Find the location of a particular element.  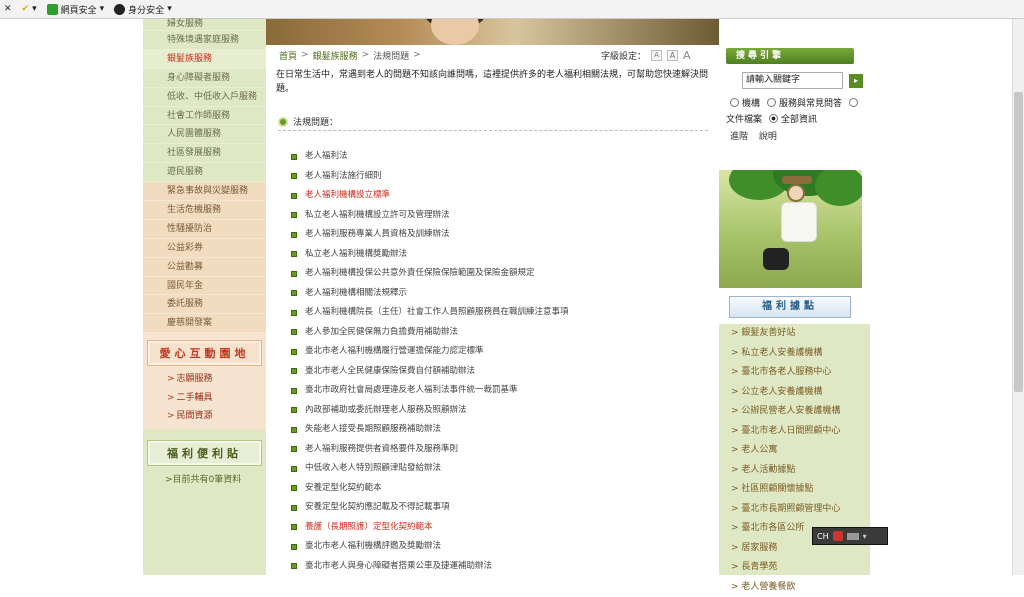

search-go-button: ▸ is located at coordinates (856, 81).